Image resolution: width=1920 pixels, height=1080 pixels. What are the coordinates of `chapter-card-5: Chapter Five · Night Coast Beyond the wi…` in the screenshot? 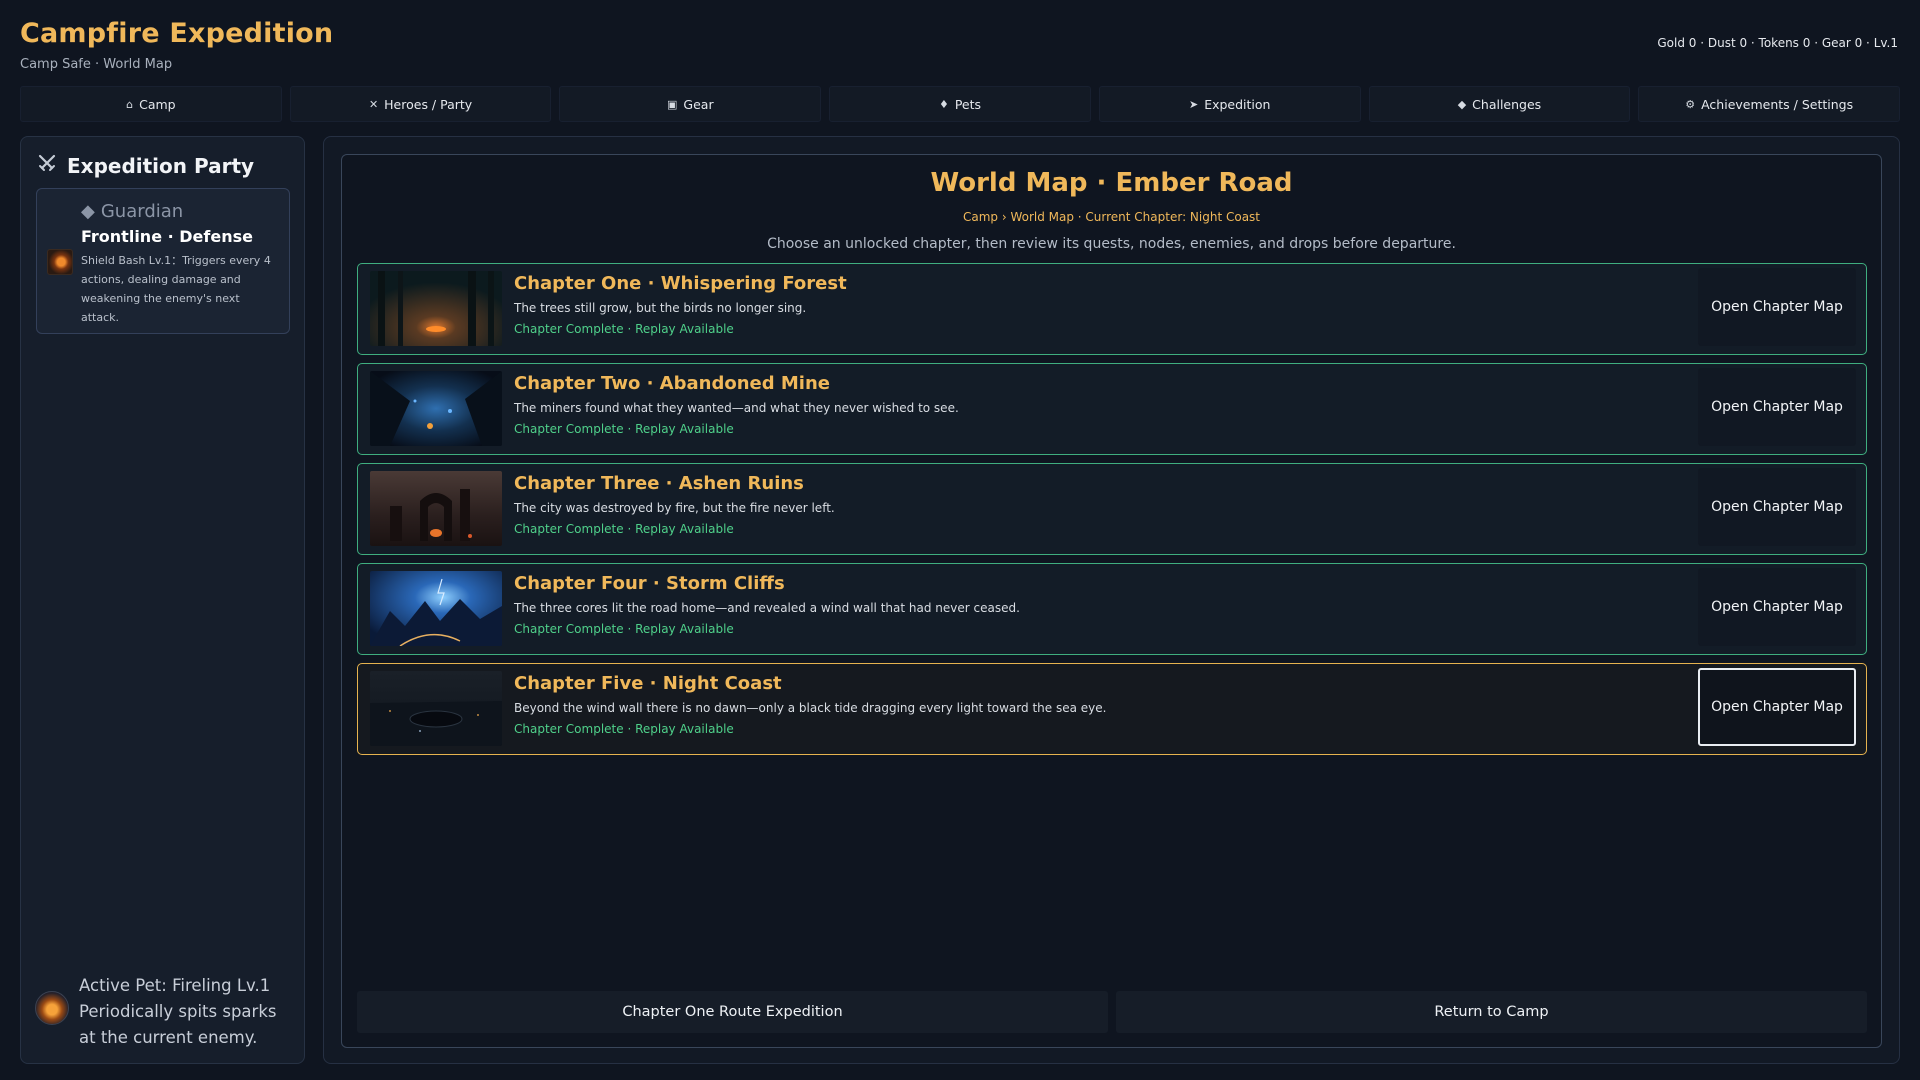 It's located at (1112, 709).